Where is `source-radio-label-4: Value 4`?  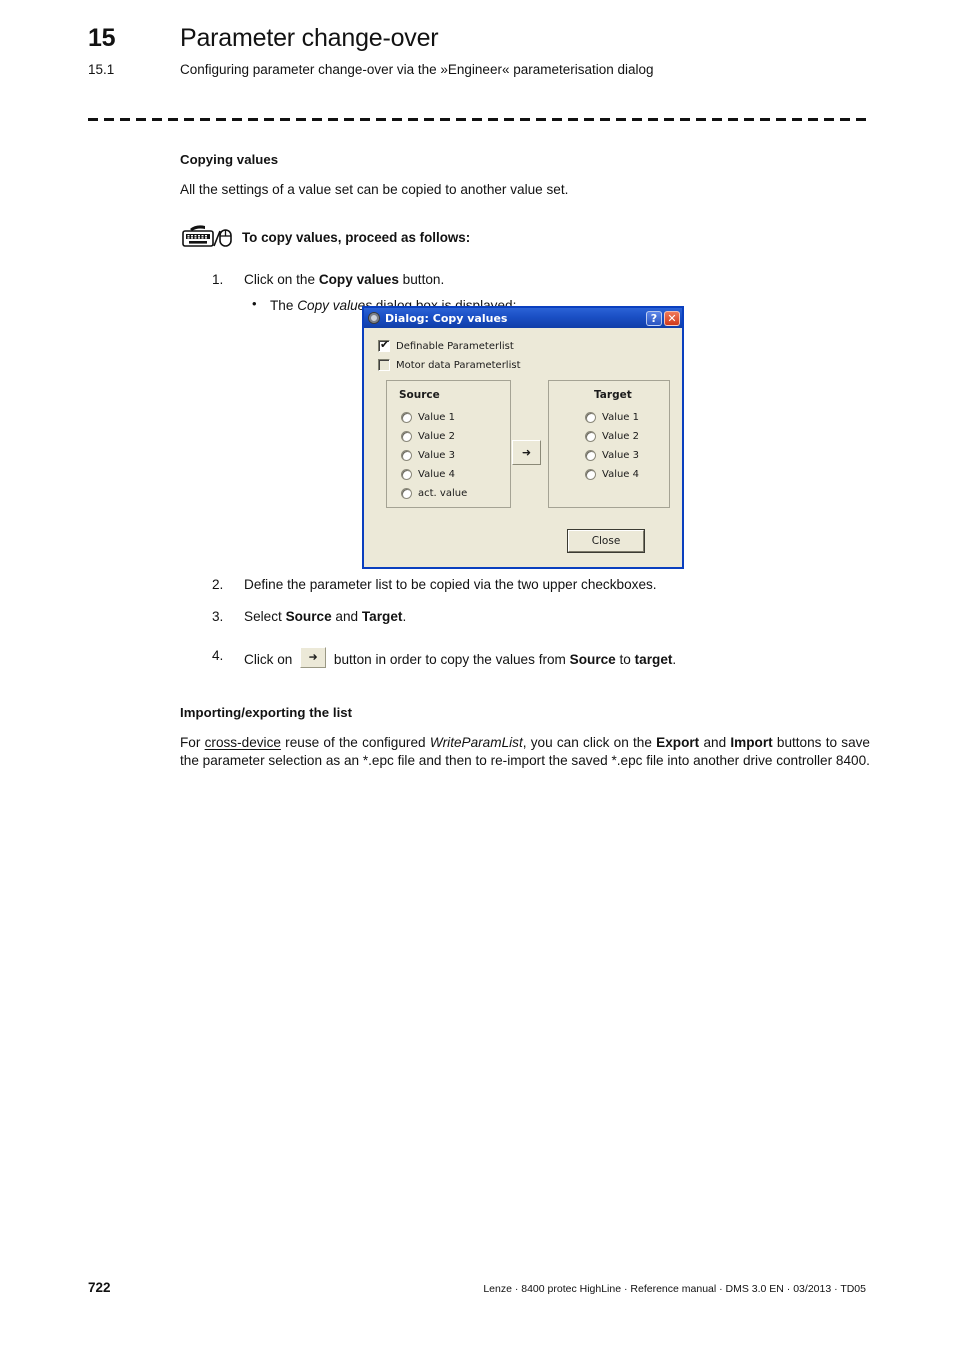
source-radio-label-4: Value 4 is located at coordinates (437, 474).